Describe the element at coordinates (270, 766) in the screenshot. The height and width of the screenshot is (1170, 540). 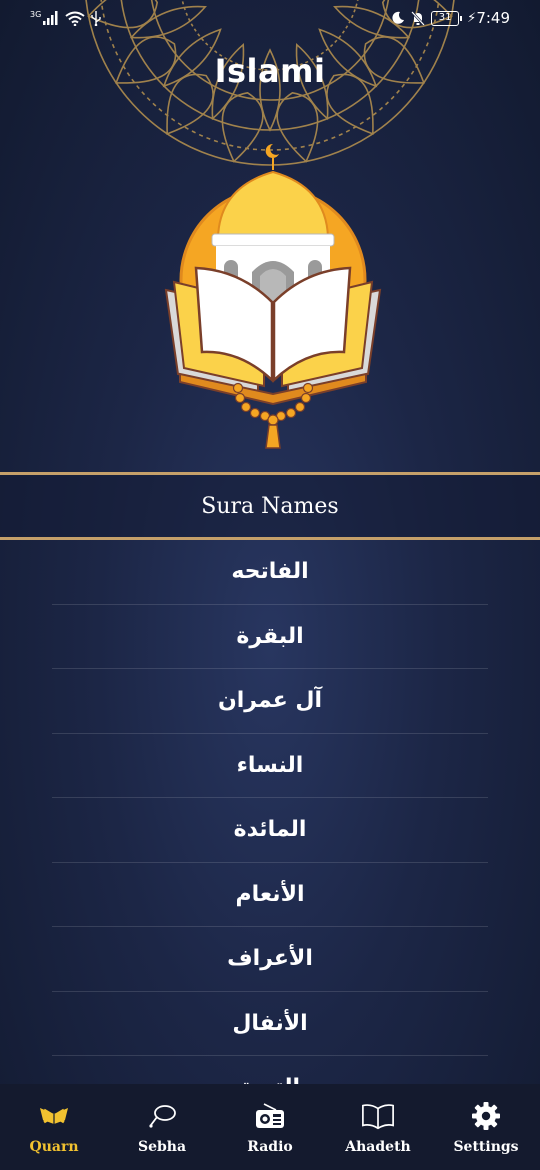
I see `list-item: النساء` at that location.